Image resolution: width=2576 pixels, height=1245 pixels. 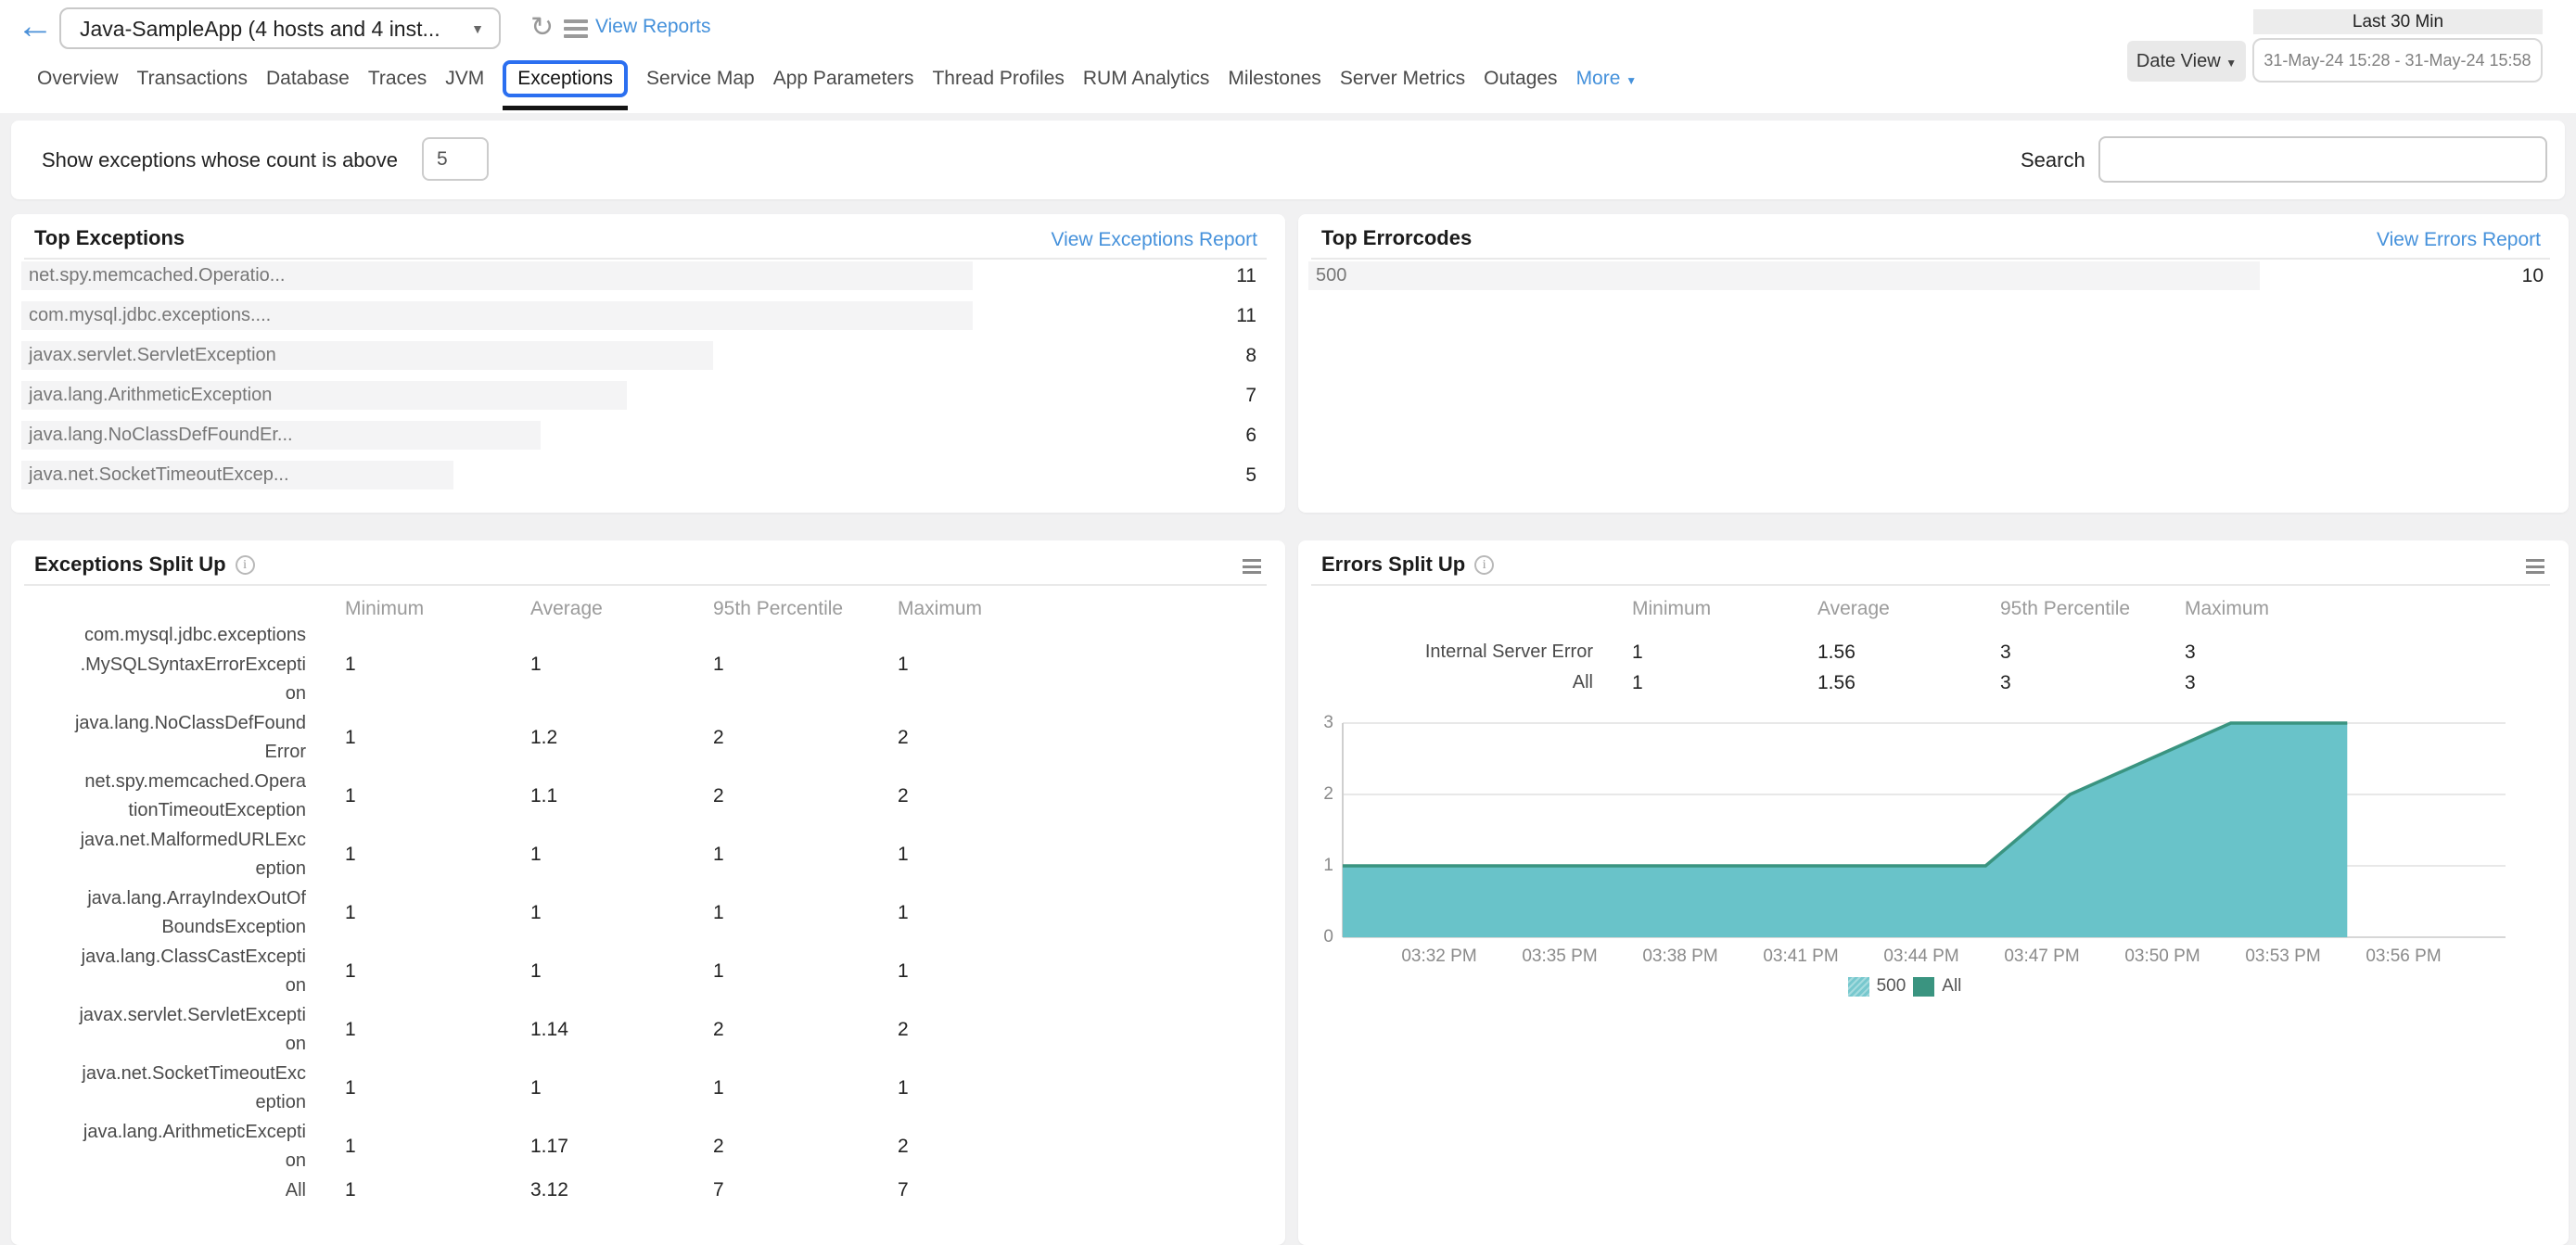 What do you see at coordinates (1146, 79) in the screenshot?
I see `tab-rum-analytics: RUM Analytics` at bounding box center [1146, 79].